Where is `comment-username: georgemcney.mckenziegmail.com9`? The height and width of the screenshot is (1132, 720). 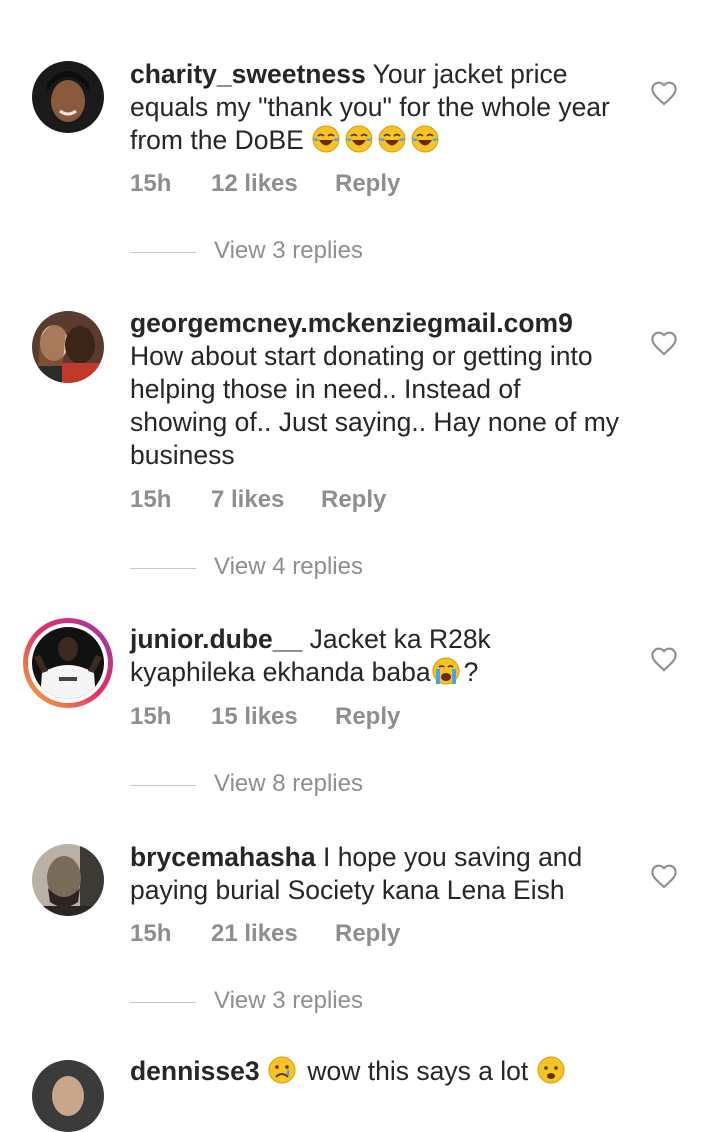
comment-username: georgemcney.mckenziegmail.com9 is located at coordinates (351, 323).